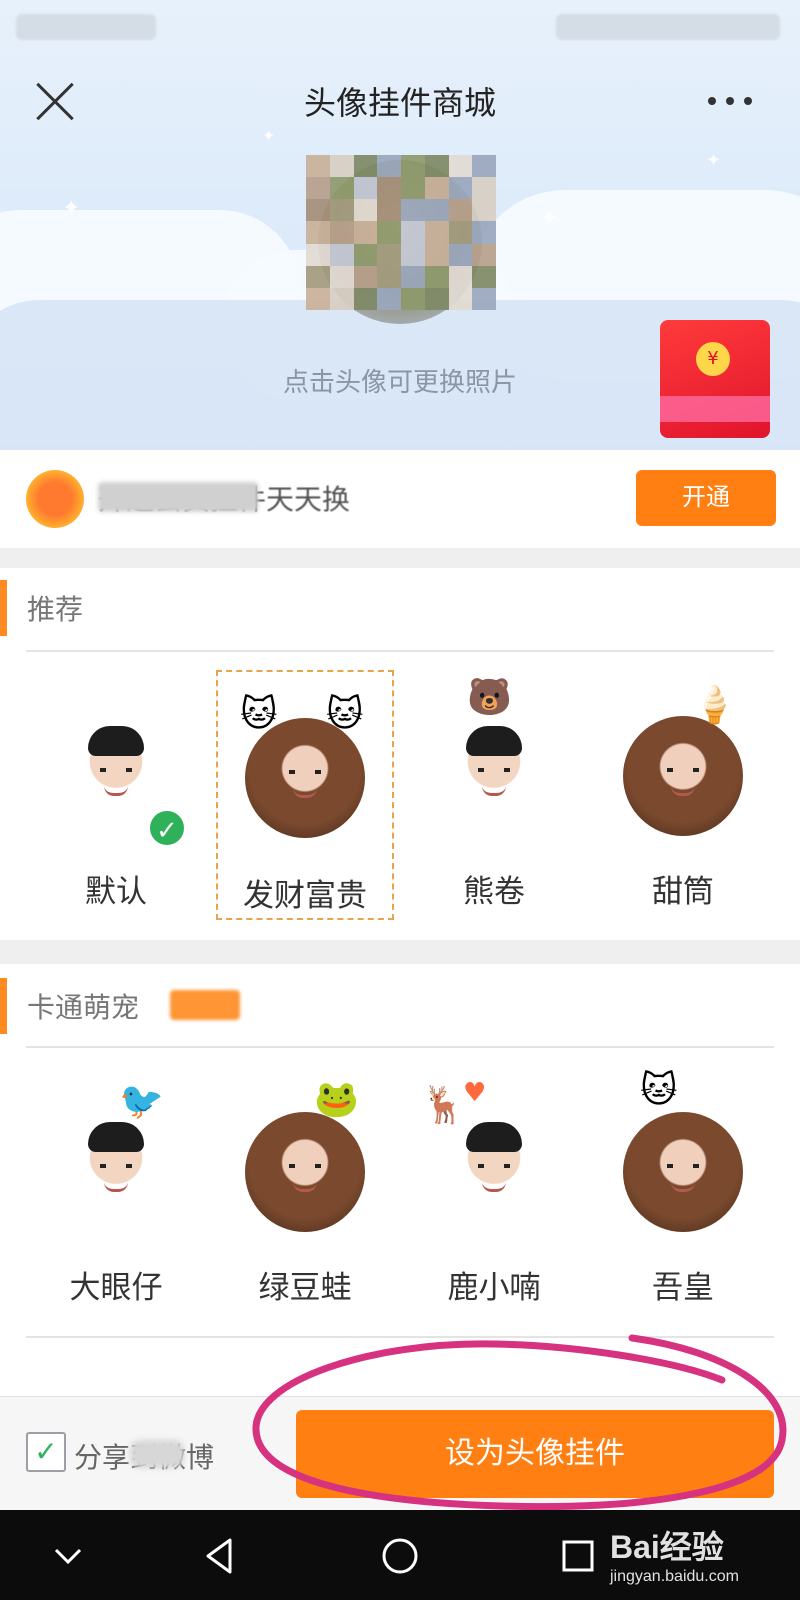 Image resolution: width=800 pixels, height=1600 pixels. I want to click on vip-badge-icon, so click(55, 499).